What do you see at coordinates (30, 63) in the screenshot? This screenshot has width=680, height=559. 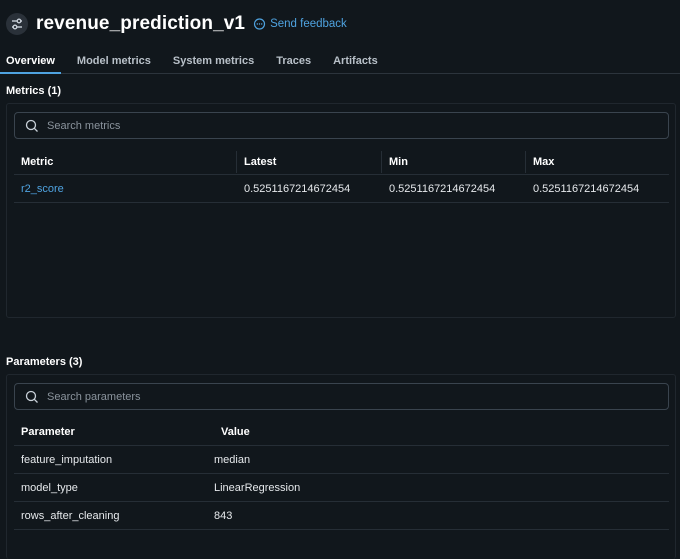 I see `tab-overview: Overview` at bounding box center [30, 63].